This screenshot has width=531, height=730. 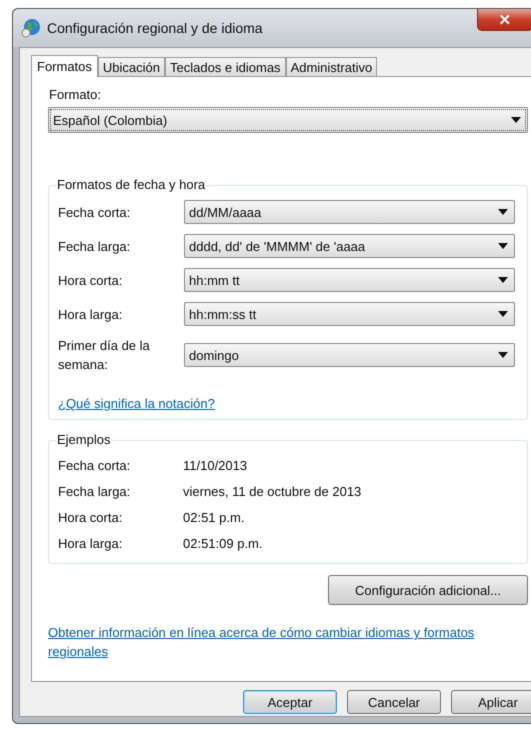 What do you see at coordinates (288, 120) in the screenshot?
I see `format-dropdown: Español (Colombia)` at bounding box center [288, 120].